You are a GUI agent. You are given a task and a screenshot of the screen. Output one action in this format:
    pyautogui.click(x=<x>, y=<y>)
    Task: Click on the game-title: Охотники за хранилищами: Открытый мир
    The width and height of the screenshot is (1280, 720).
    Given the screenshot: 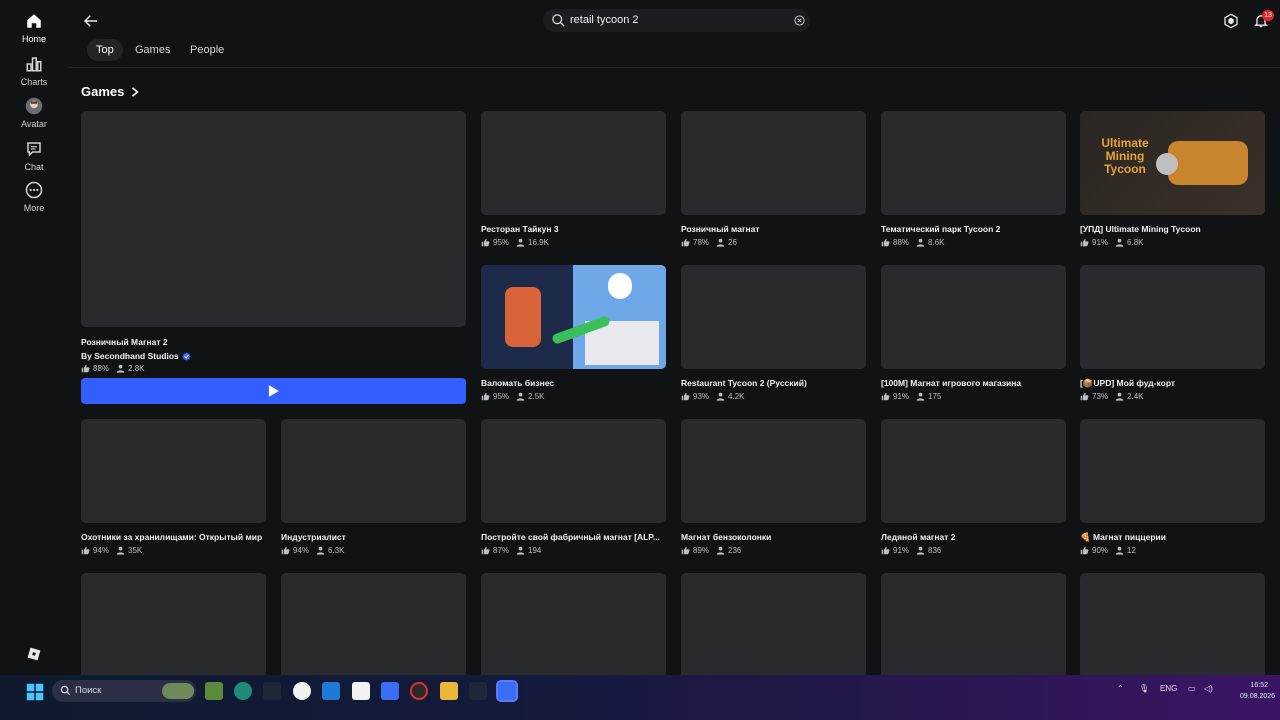 What is the action you would take?
    pyautogui.click(x=172, y=537)
    